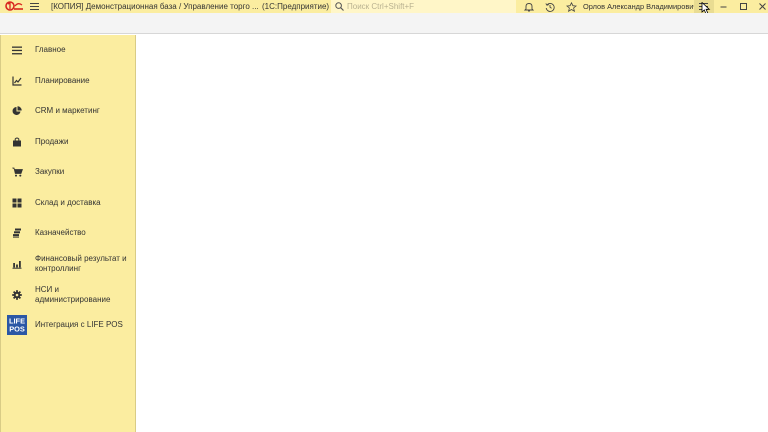  I want to click on sidebar-item-financial-result: Финансовый результат и контроллинг, so click(68, 264).